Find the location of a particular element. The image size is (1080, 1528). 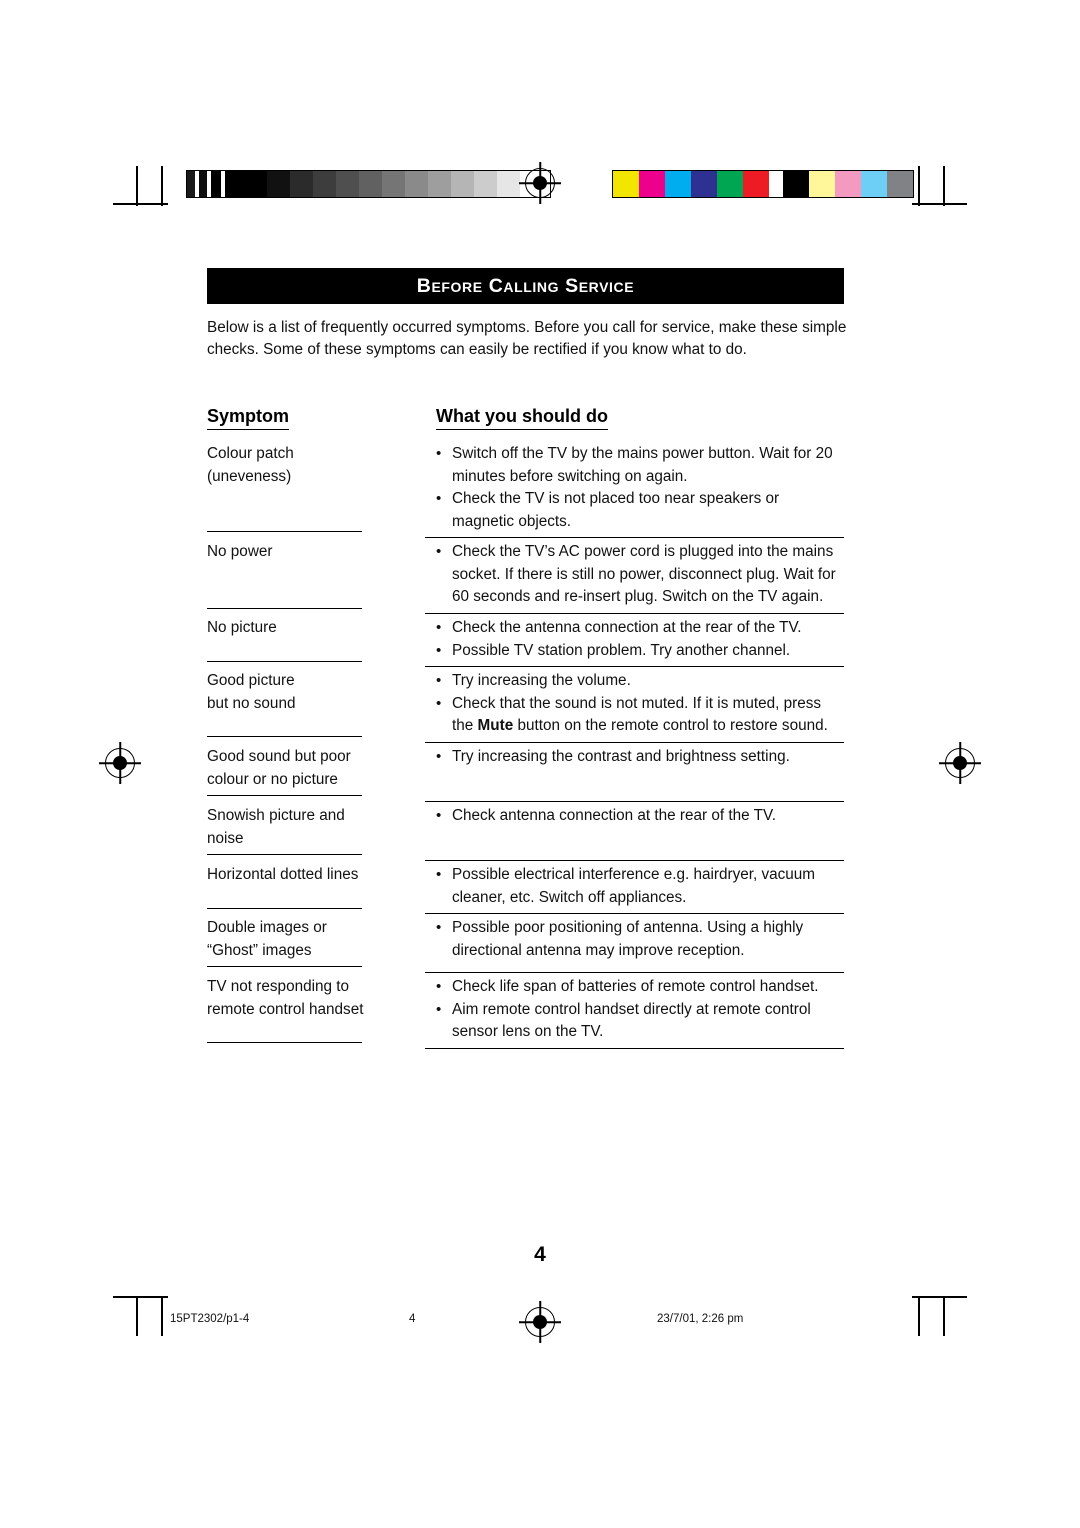

symptom-line: colour or no picture is located at coordinates (272, 779).